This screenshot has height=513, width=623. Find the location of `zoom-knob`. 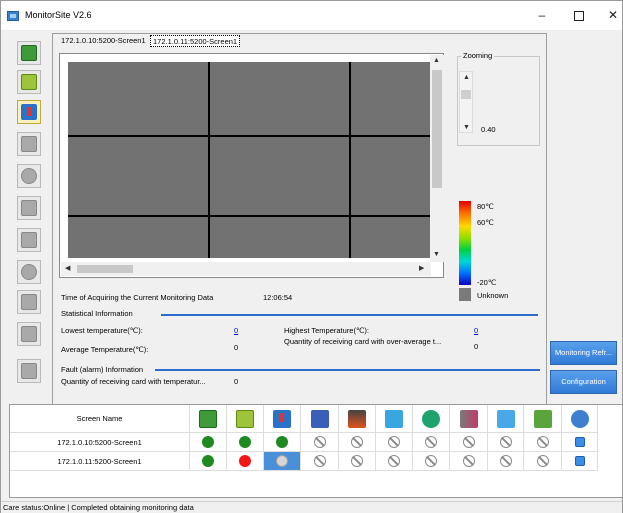

zoom-knob is located at coordinates (466, 94).